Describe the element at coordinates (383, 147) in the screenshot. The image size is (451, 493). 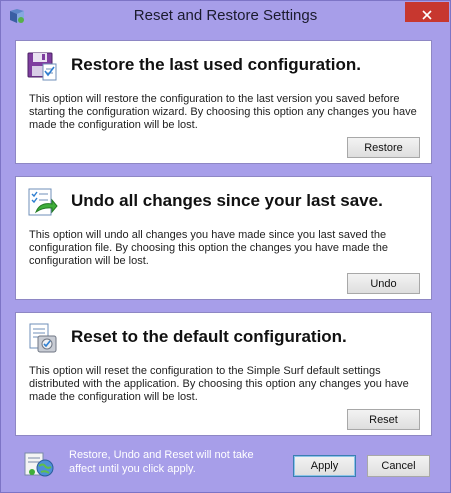
I see `restore-button: Restore` at that location.